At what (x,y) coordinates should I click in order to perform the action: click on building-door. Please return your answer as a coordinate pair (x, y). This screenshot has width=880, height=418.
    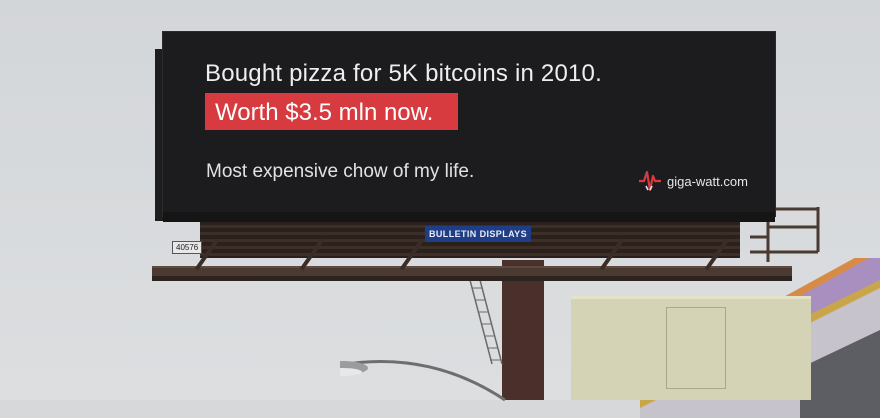
    Looking at the image, I should click on (696, 348).